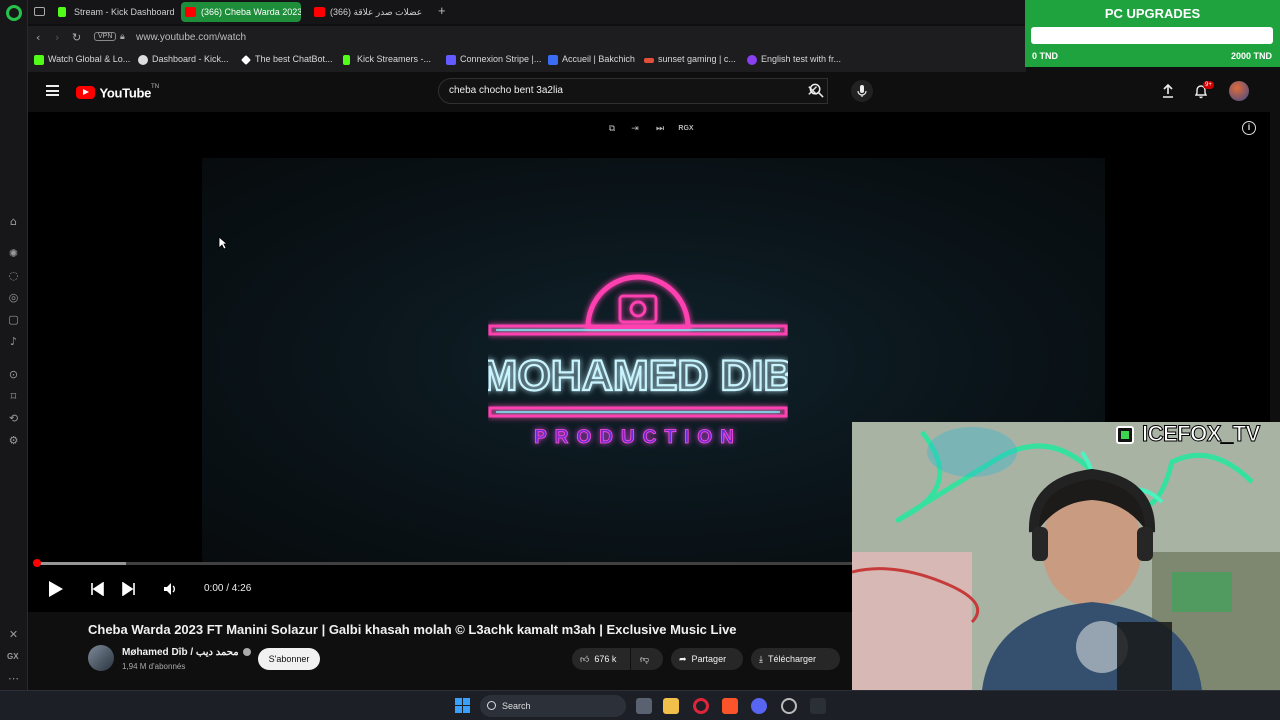 The image size is (1280, 720). I want to click on search-input: cheba chocho bent 3a2lia ✕, so click(633, 91).